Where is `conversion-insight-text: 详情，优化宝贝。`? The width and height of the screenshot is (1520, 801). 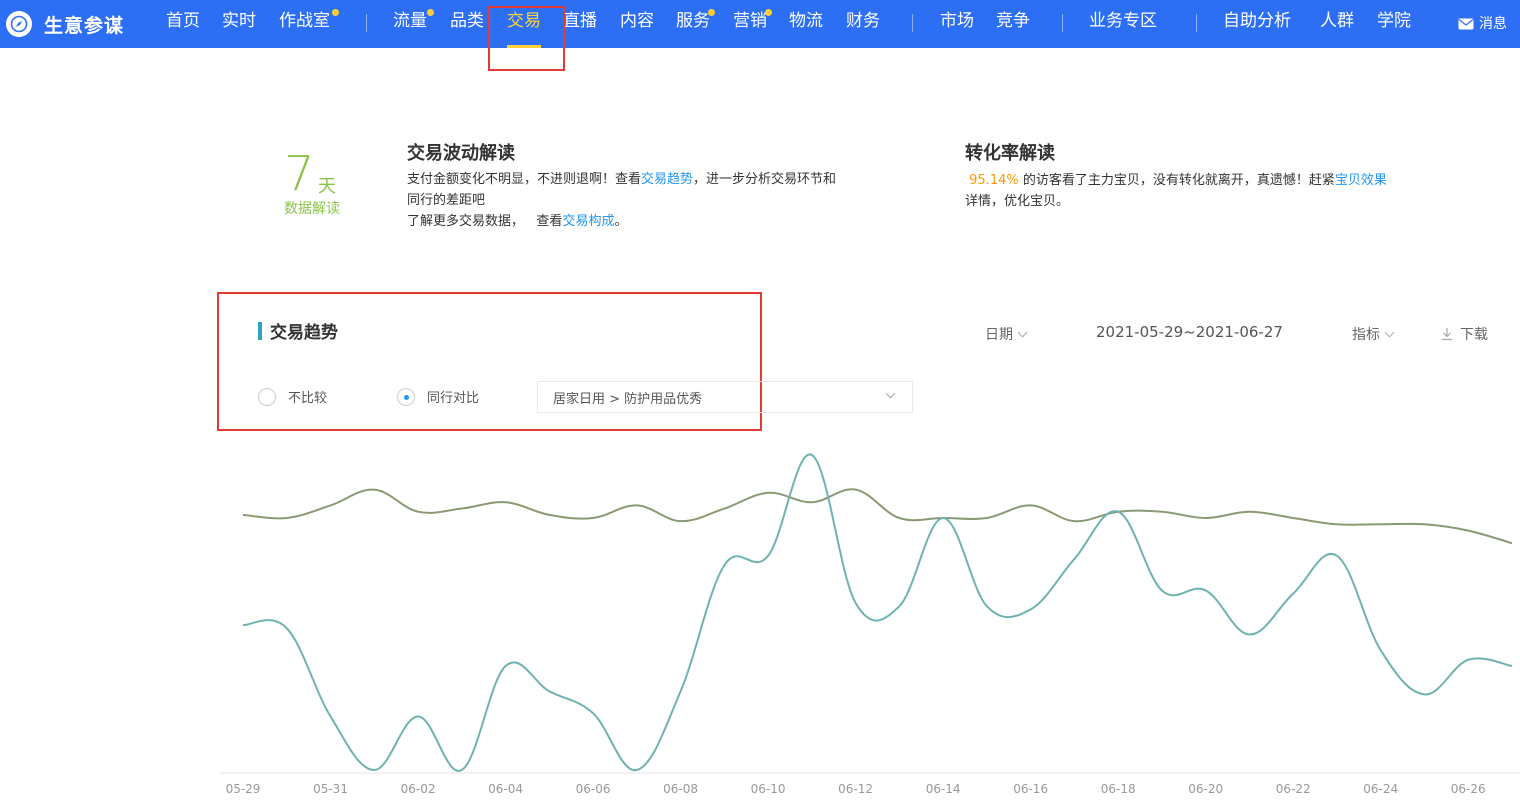 conversion-insight-text: 详情，优化宝贝。 is located at coordinates (1017, 201).